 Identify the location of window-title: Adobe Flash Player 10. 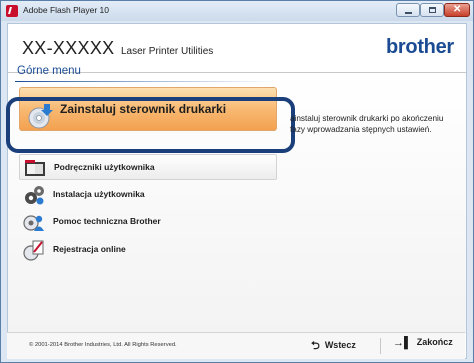
(66, 10).